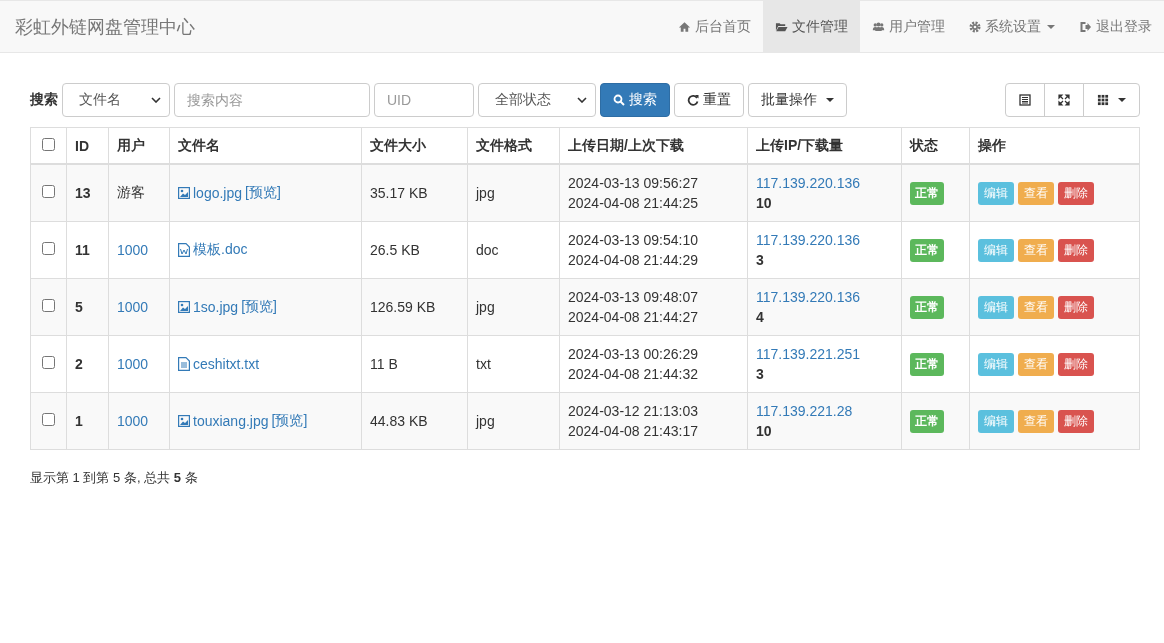  What do you see at coordinates (619, 100) in the screenshot?
I see `search-icon` at bounding box center [619, 100].